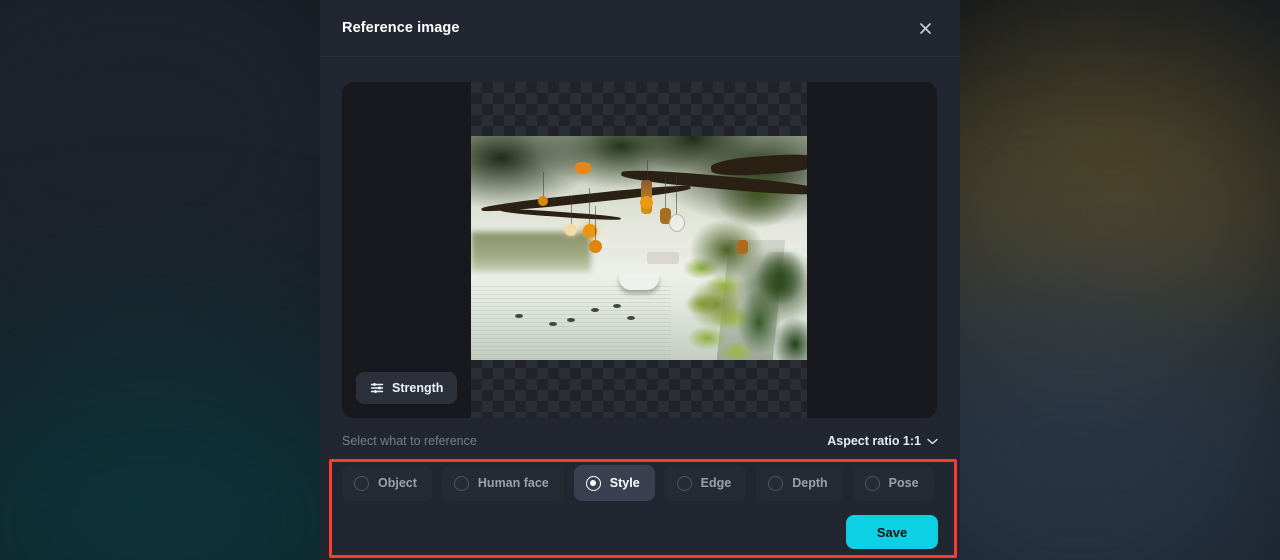 This screenshot has height=560, width=1280. I want to click on modal-header: Reference image, so click(640, 28).